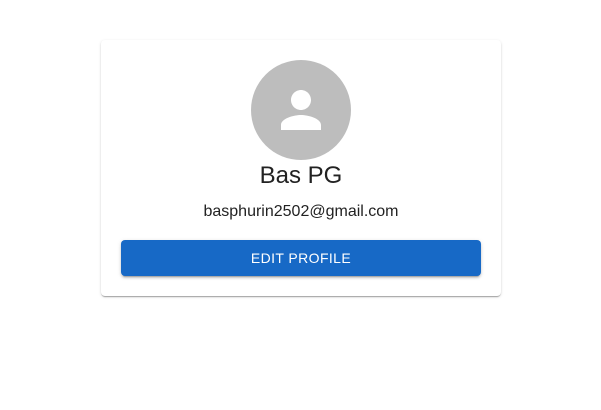 Image resolution: width=601 pixels, height=410 pixels. What do you see at coordinates (301, 211) in the screenshot?
I see `profile-email: basphurin2502@gmail.com` at bounding box center [301, 211].